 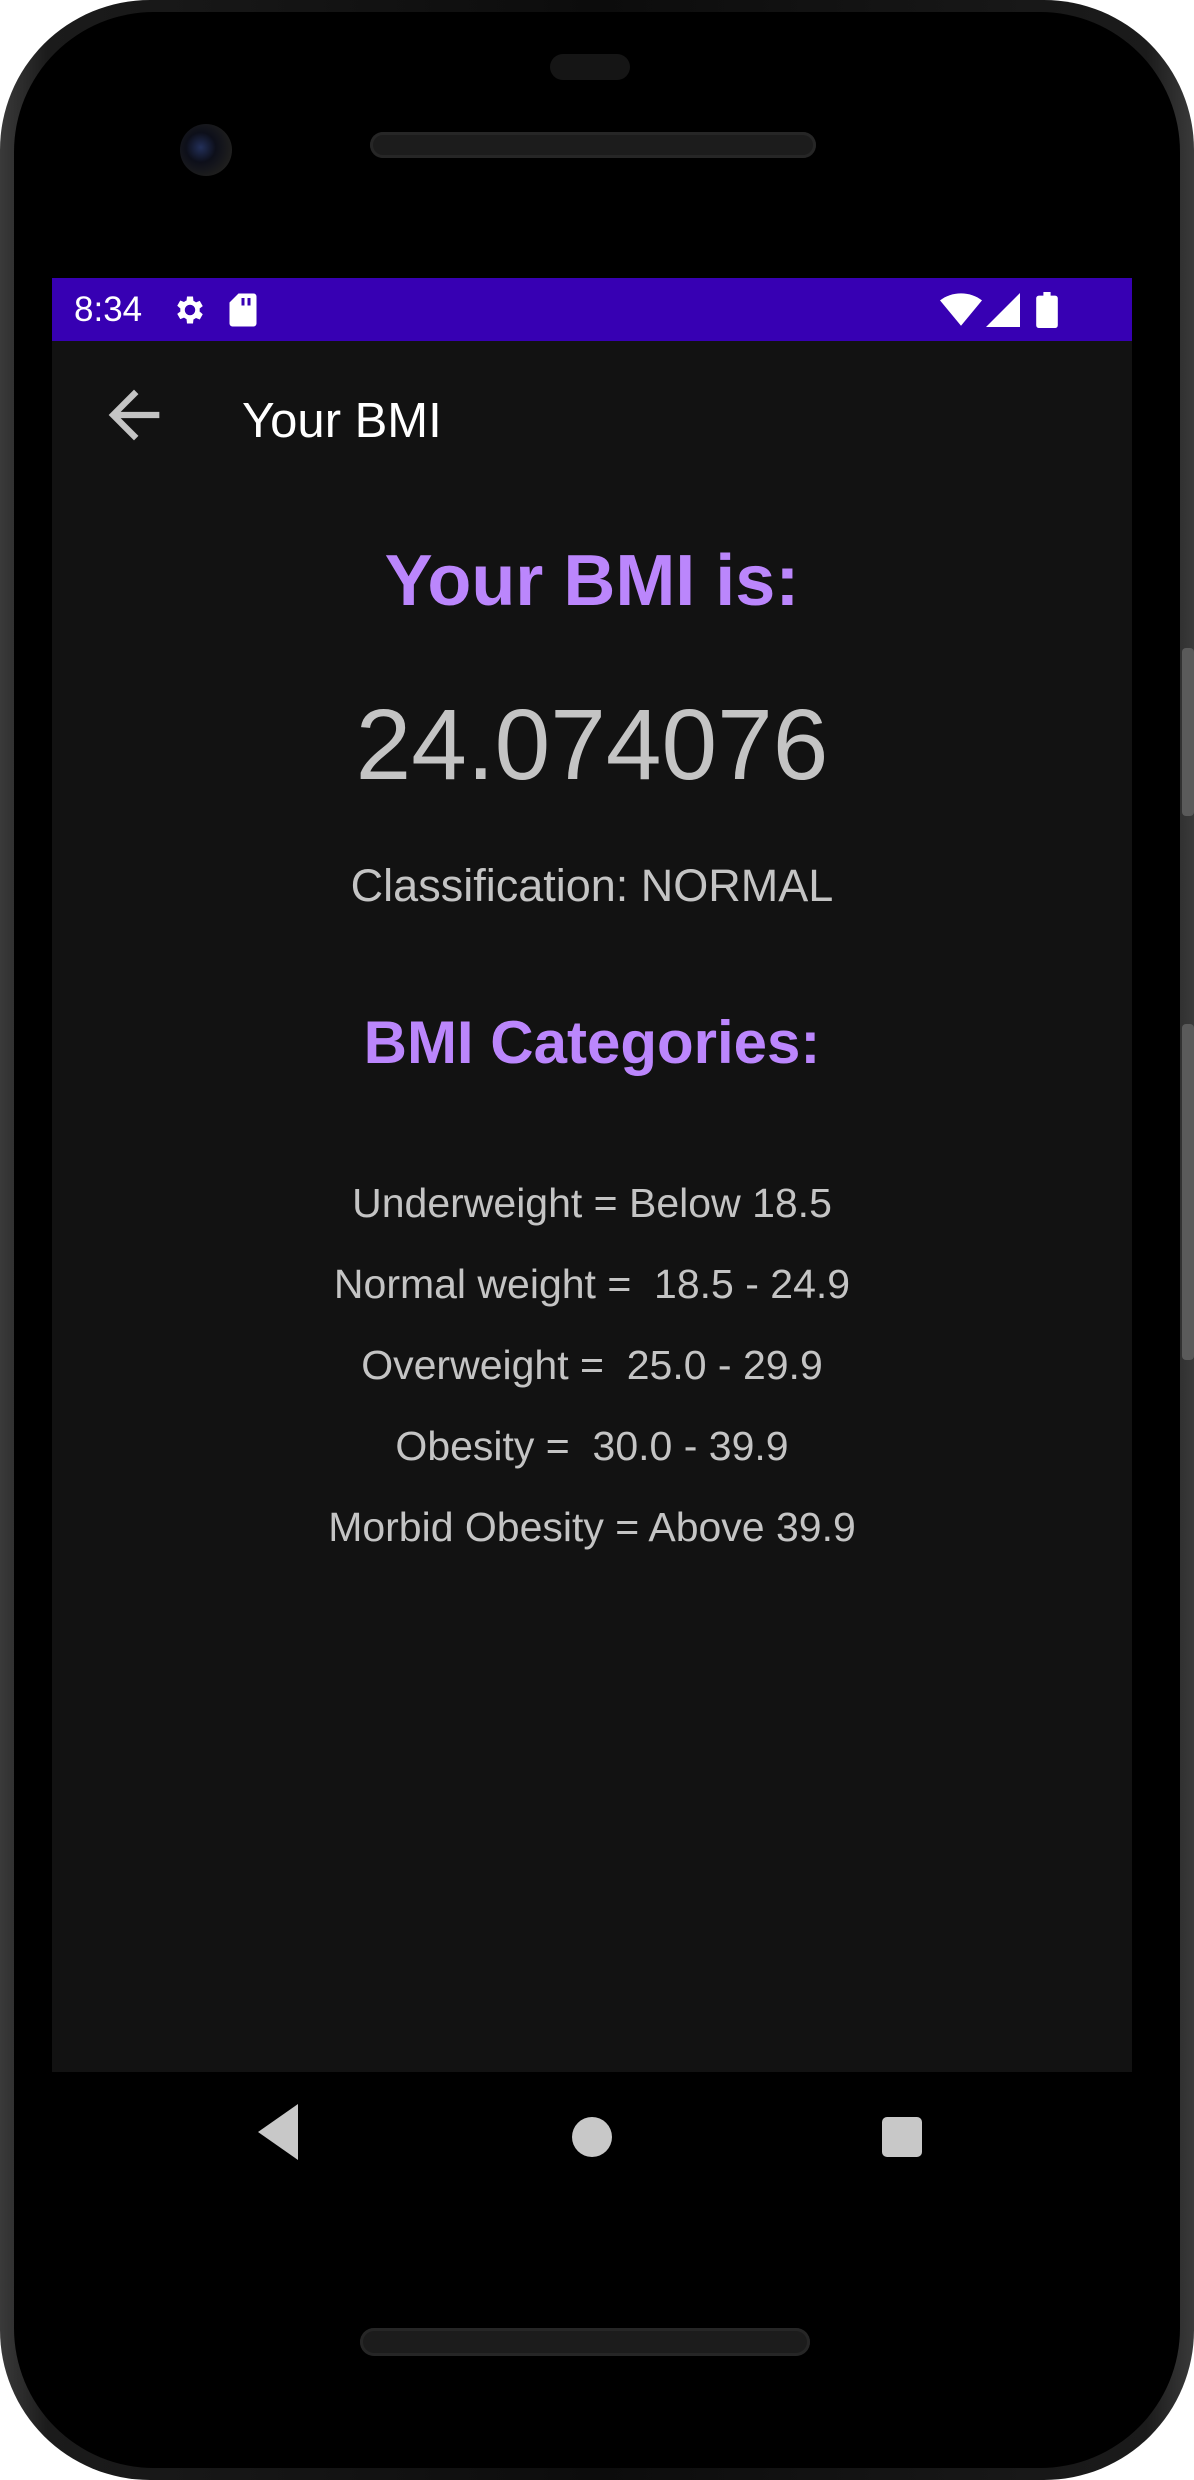 I want to click on gear-icon, so click(x=190, y=312).